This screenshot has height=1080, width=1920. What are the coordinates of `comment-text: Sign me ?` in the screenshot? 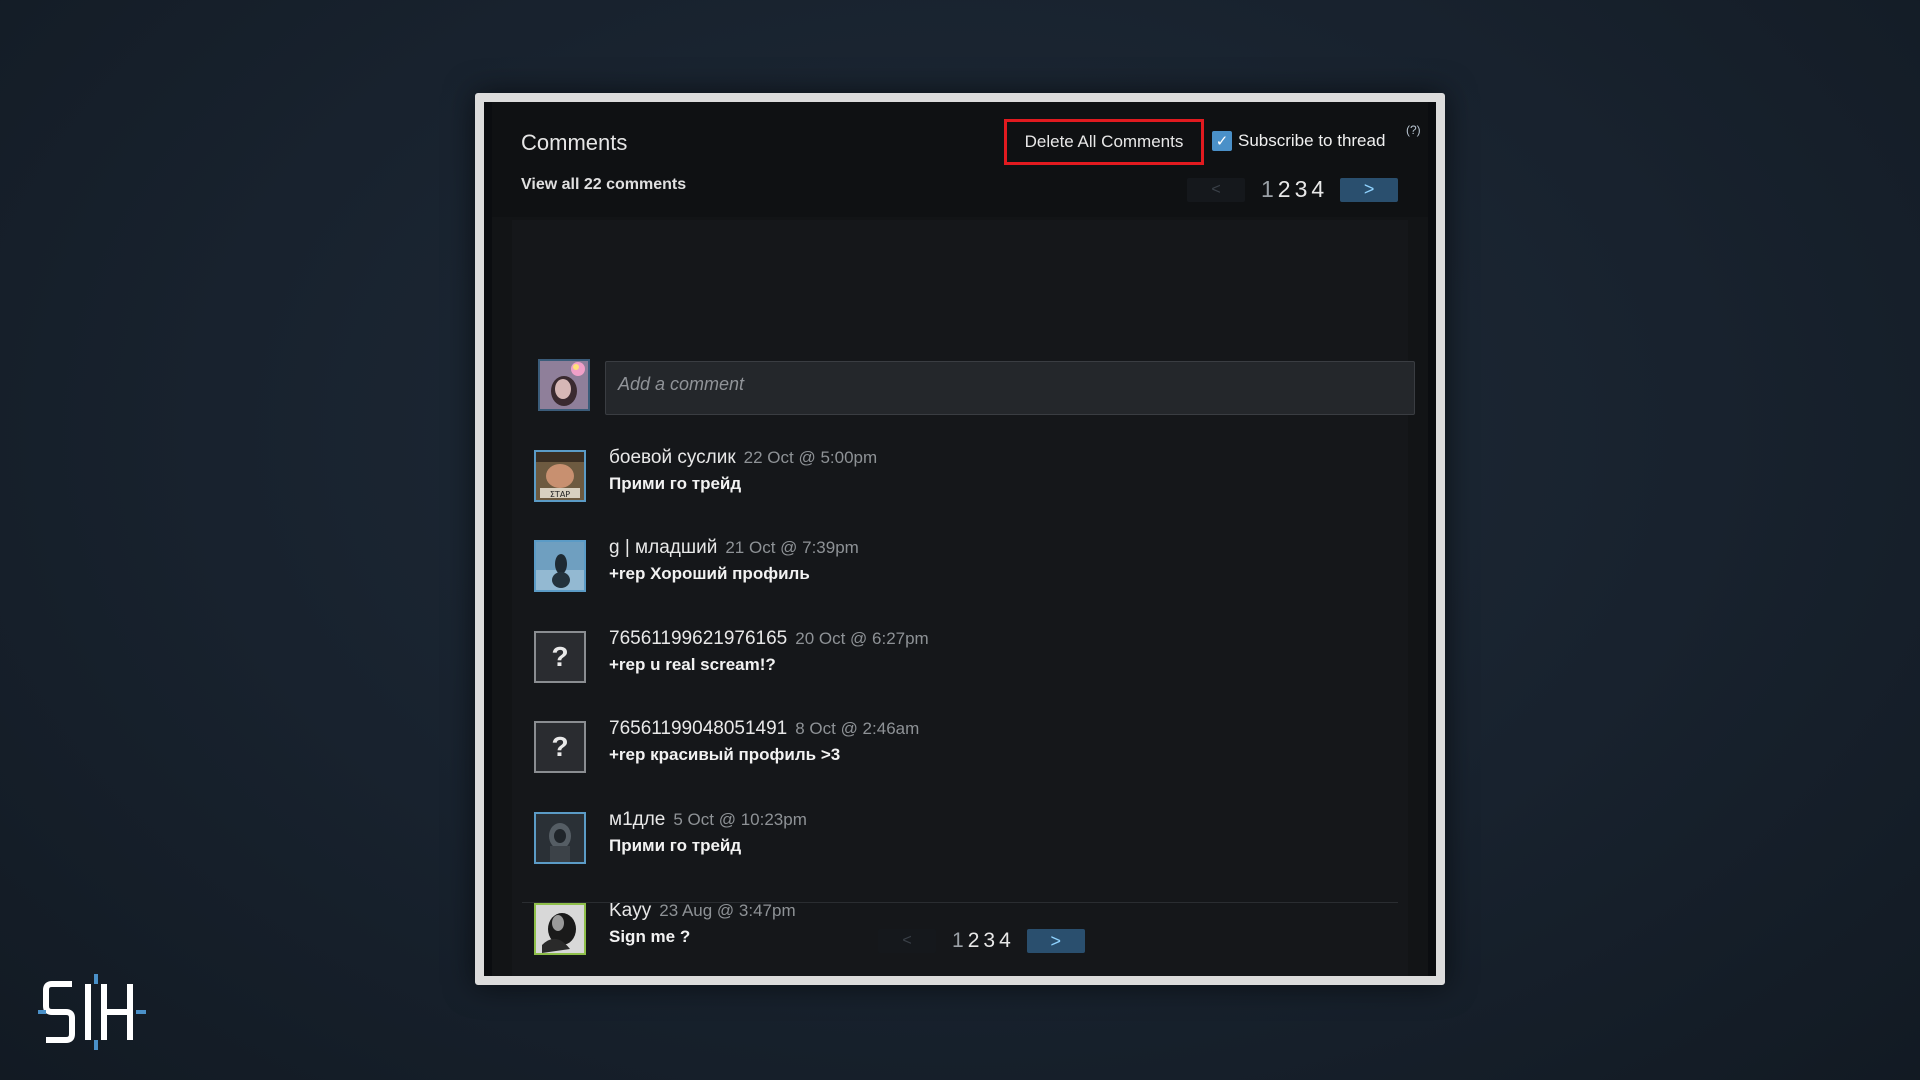 It's located at (650, 936).